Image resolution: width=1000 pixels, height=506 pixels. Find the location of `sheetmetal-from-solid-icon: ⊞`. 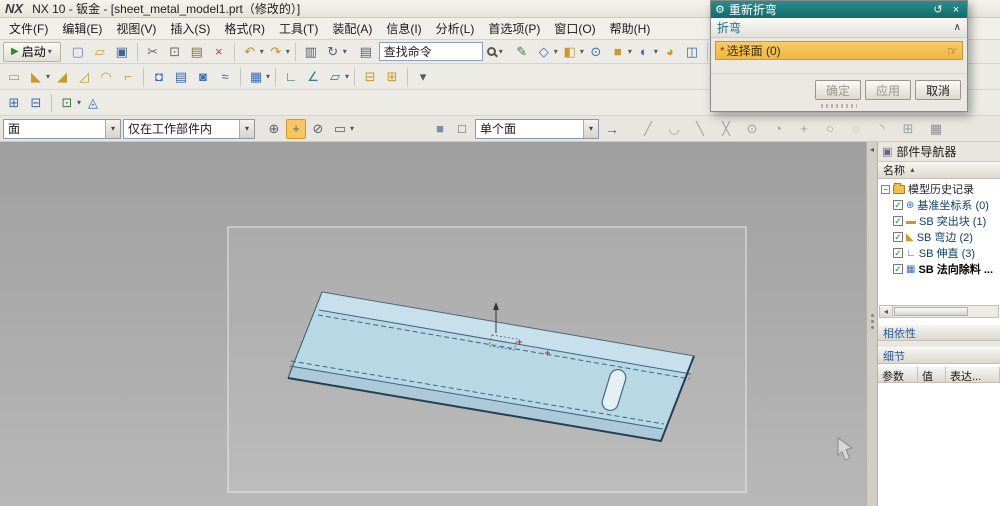

sheetmetal-from-solid-icon: ⊞ is located at coordinates (392, 77).